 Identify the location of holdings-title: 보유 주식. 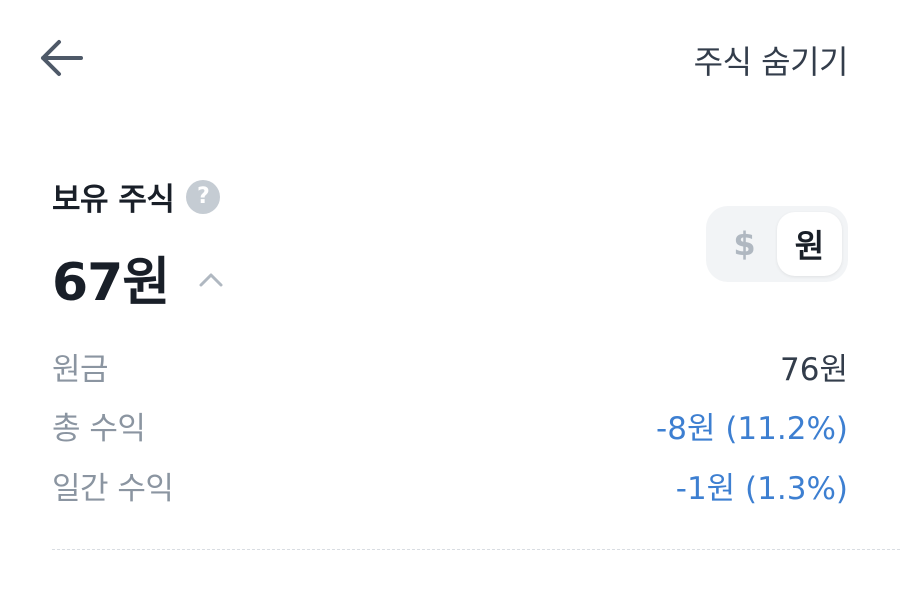
(113, 200).